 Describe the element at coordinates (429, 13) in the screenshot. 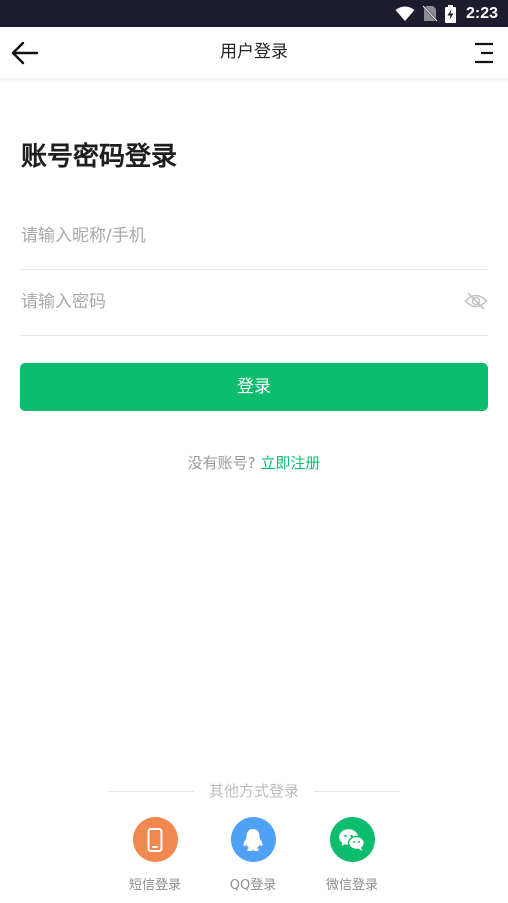

I see `no-sim-icon` at that location.